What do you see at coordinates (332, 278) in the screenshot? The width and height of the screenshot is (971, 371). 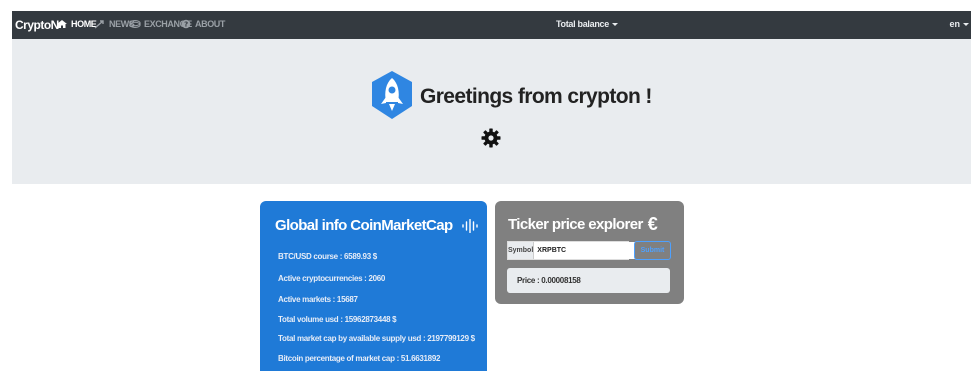 I see `active-cryptocurrencies: Active cryptocurrencies : 2060` at bounding box center [332, 278].